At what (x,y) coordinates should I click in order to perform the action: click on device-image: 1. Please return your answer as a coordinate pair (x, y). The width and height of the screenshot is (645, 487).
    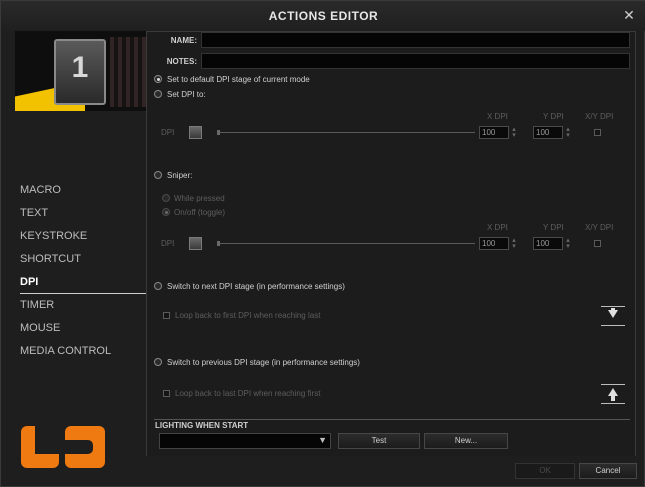
    Looking at the image, I should click on (80, 71).